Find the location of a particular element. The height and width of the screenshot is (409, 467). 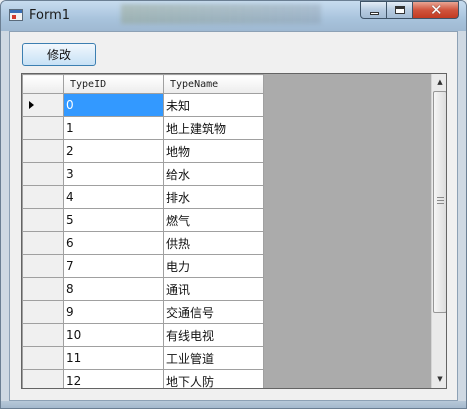

vertical-scrollbar: ▲ ▼ is located at coordinates (438, 231).